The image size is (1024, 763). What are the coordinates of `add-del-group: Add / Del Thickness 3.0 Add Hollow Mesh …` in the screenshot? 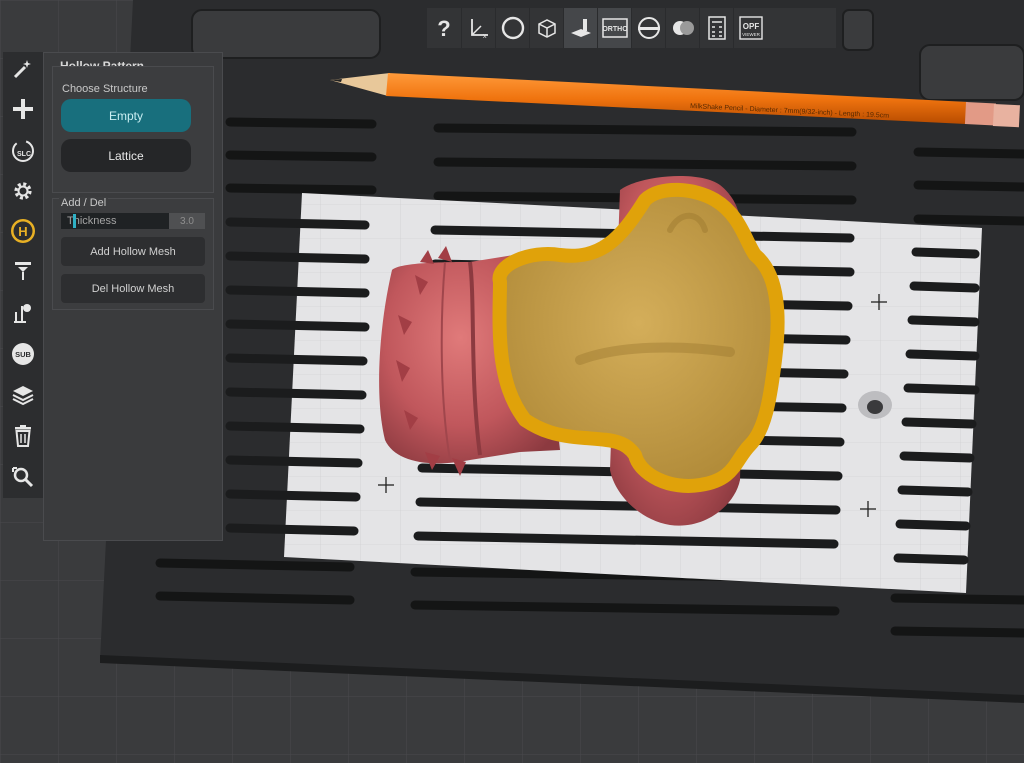 It's located at (133, 253).